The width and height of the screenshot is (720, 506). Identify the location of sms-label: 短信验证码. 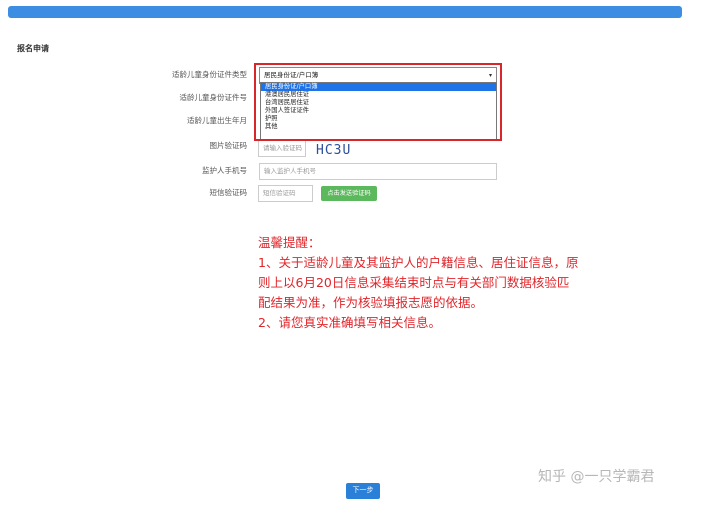
(228, 192).